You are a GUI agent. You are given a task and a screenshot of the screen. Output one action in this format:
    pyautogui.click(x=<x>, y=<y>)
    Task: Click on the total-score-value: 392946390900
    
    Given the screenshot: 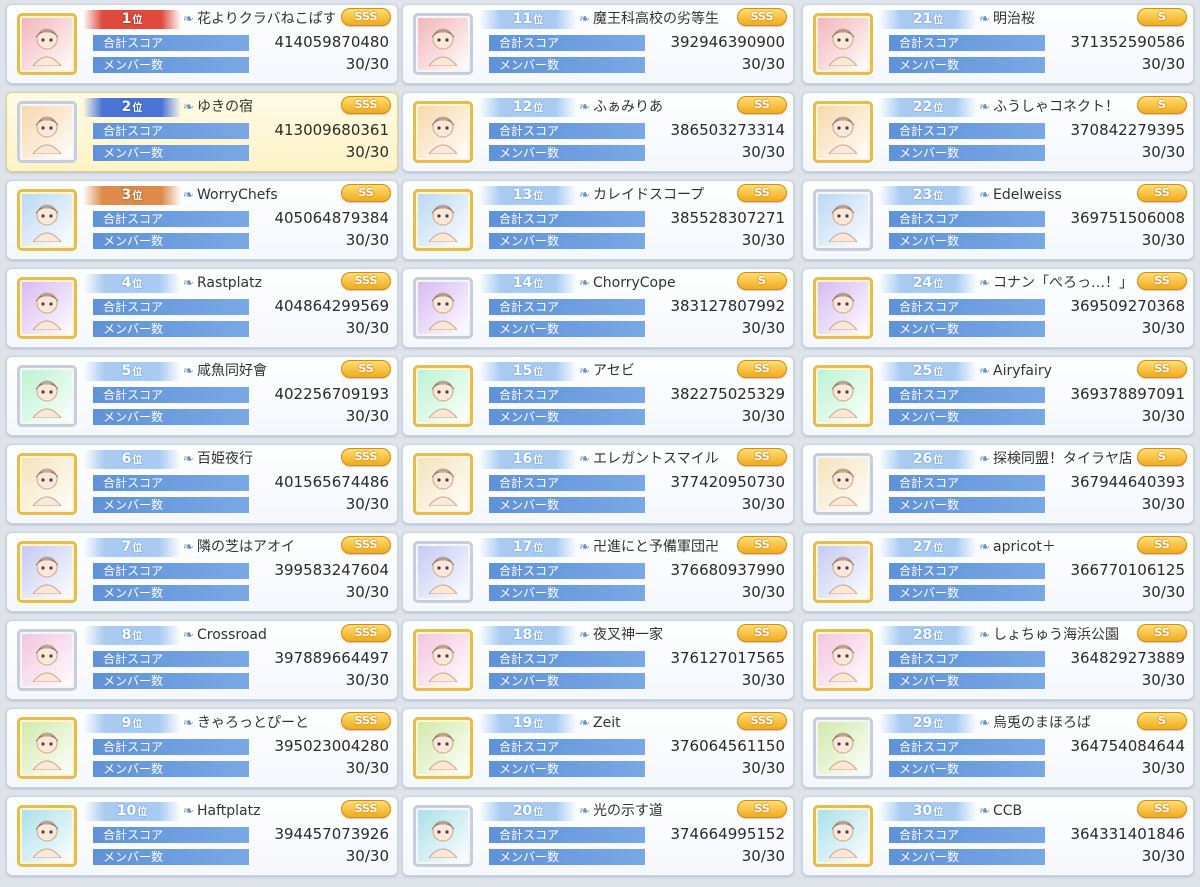 What is the action you would take?
    pyautogui.click(x=727, y=42)
    